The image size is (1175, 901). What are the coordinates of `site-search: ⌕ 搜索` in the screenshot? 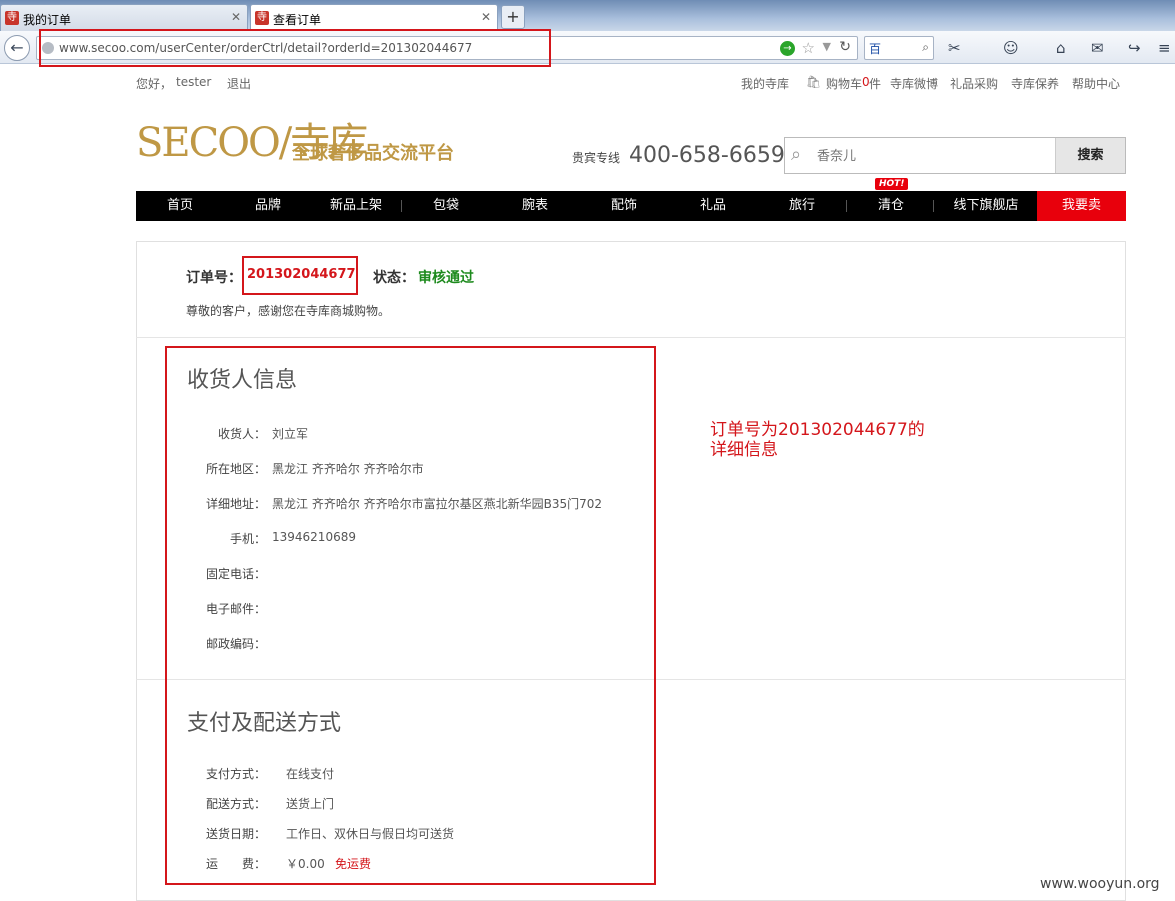 It's located at (955, 155).